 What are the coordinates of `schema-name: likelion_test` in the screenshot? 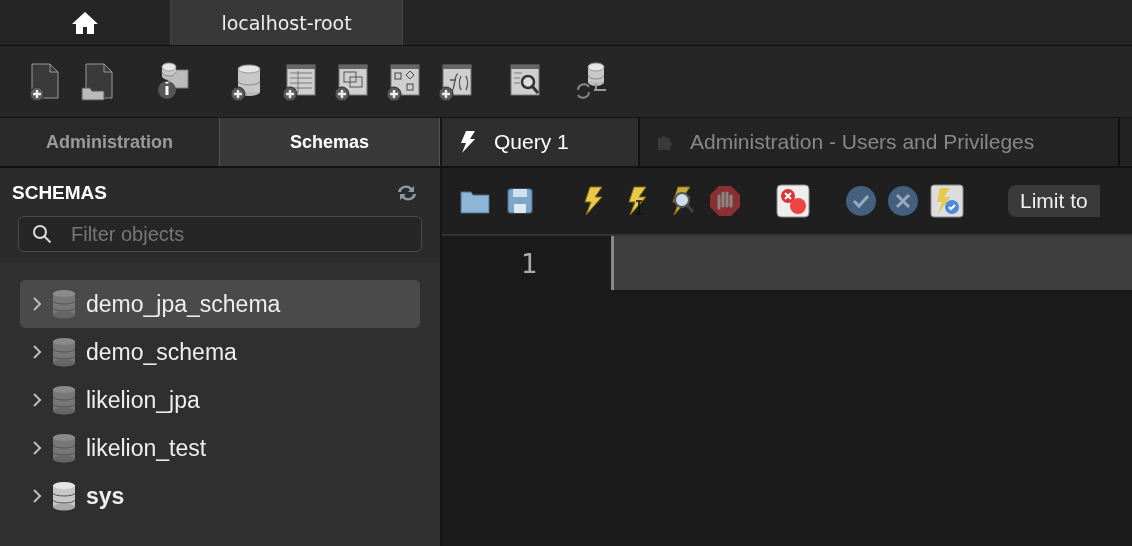 It's located at (146, 448).